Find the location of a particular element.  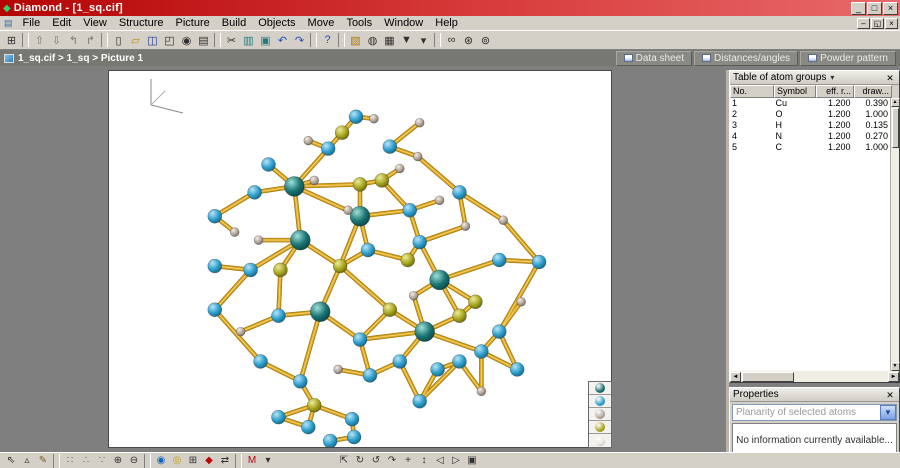

menu-tools: Tools is located at coordinates (359, 23).